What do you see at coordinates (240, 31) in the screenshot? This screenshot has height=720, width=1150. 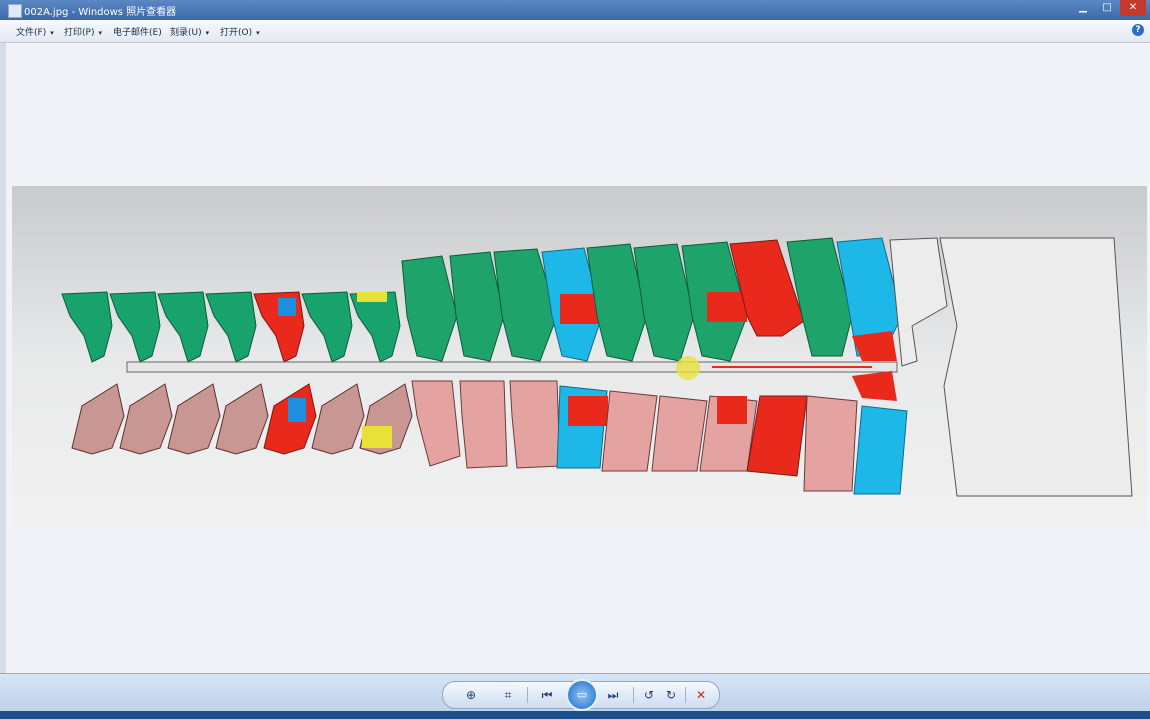 I see `menu-open: 打开(O) ▾` at bounding box center [240, 31].